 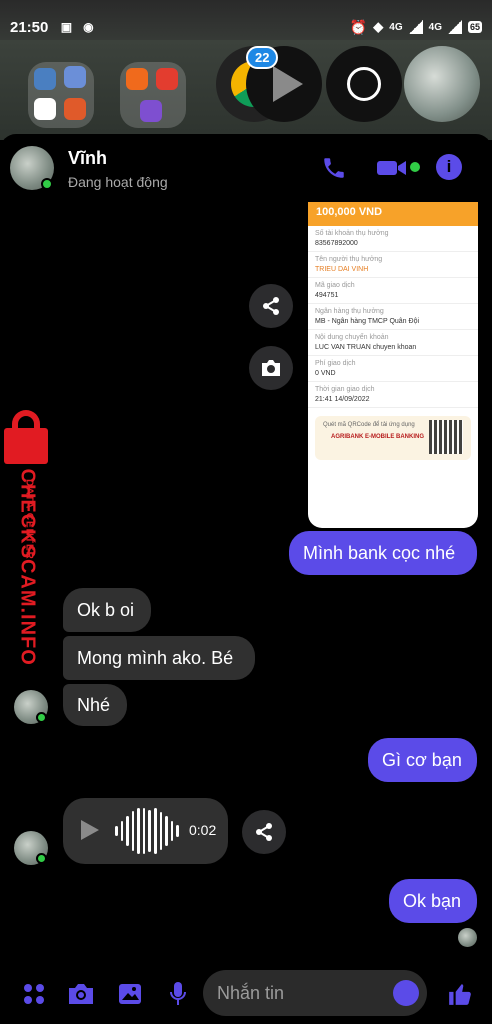 I want to click on chat-header: Vĩnh Đang hoạt động i, so click(x=246, y=168).